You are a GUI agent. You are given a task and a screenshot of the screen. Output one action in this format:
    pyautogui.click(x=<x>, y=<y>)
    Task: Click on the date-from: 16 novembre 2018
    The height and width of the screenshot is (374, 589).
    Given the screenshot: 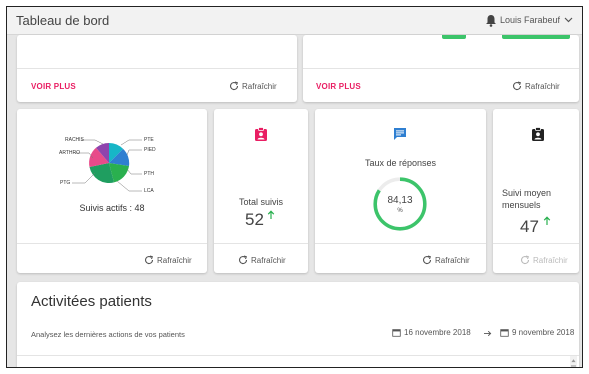 What is the action you would take?
    pyautogui.click(x=437, y=332)
    